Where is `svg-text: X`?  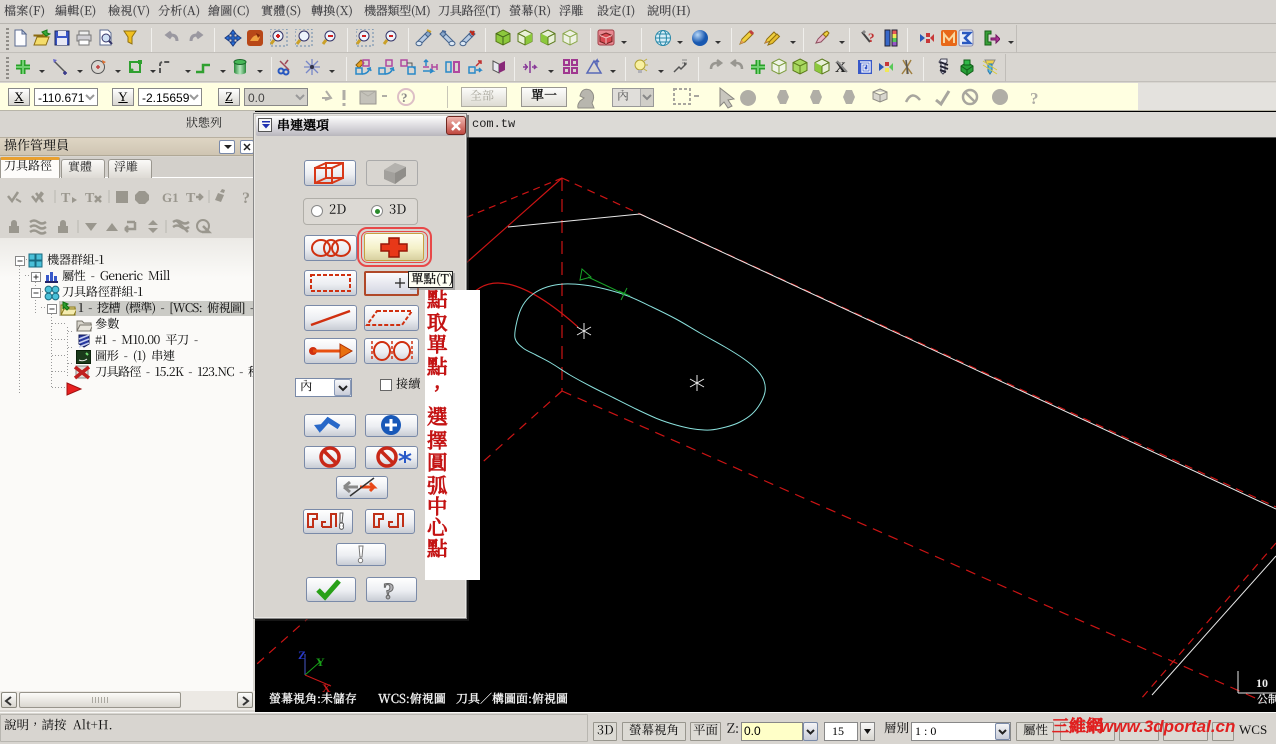 svg-text: X is located at coordinates (326, 688).